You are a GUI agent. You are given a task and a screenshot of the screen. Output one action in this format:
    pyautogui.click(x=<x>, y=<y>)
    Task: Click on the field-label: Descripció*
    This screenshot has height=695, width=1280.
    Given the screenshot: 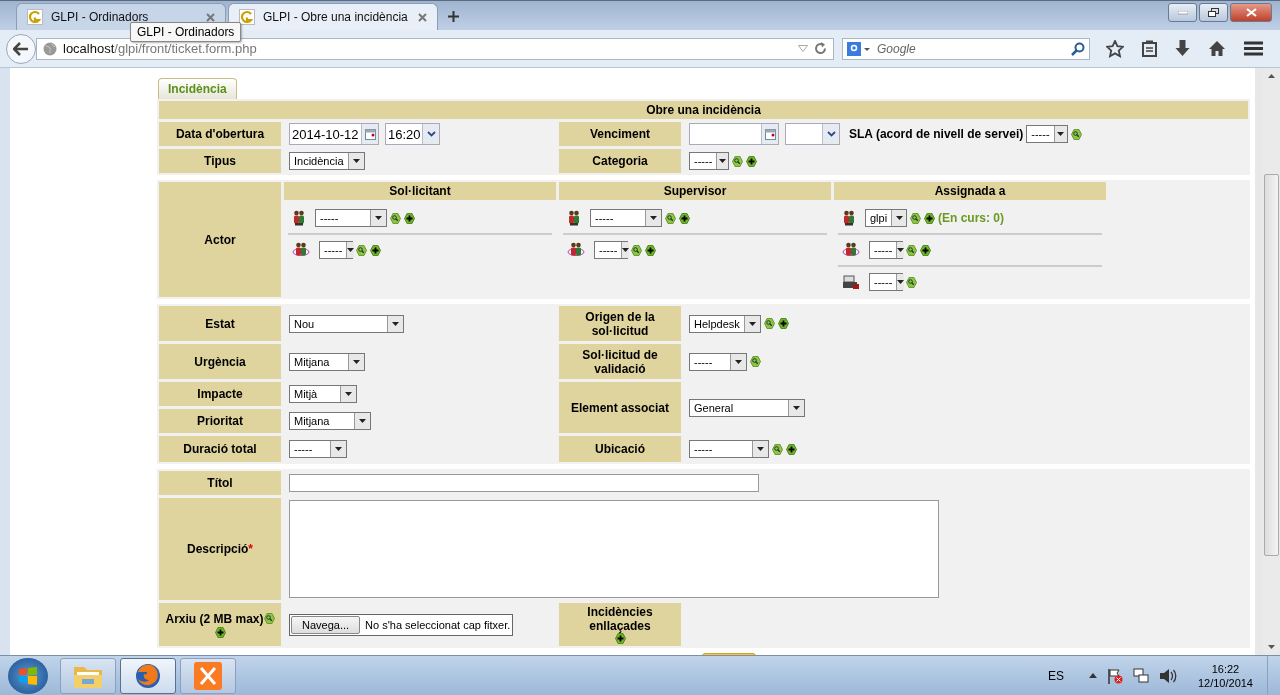 What is the action you would take?
    pyautogui.click(x=220, y=549)
    